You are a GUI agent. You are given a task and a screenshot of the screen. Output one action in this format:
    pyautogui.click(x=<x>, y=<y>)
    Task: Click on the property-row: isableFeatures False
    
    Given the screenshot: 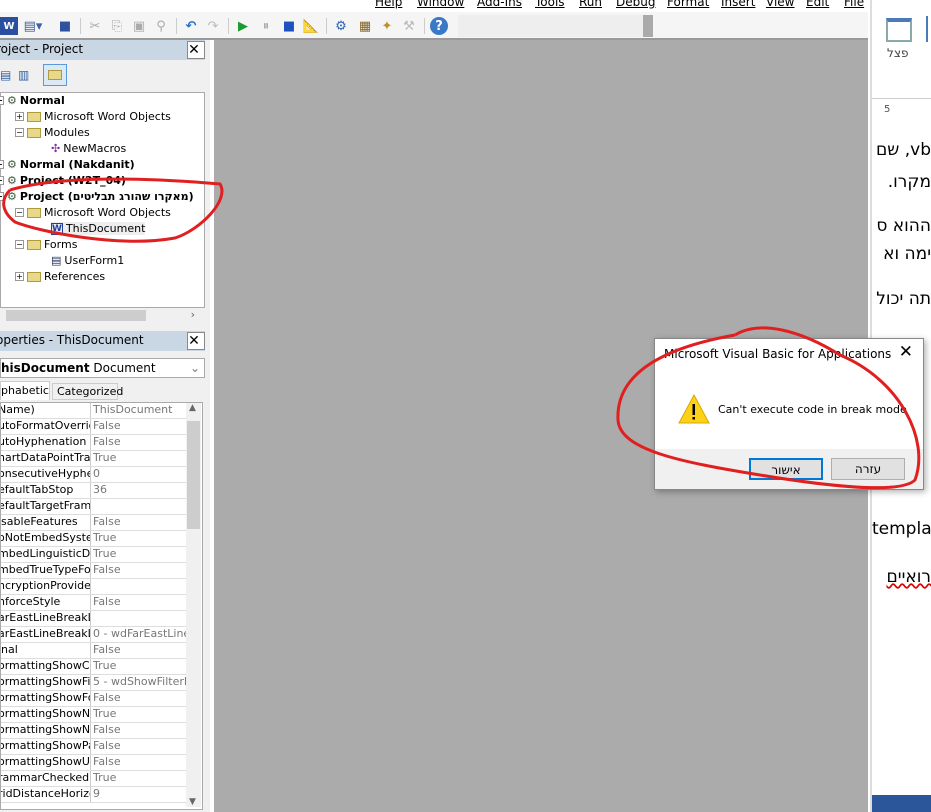 What is the action you would take?
    pyautogui.click(x=93, y=523)
    